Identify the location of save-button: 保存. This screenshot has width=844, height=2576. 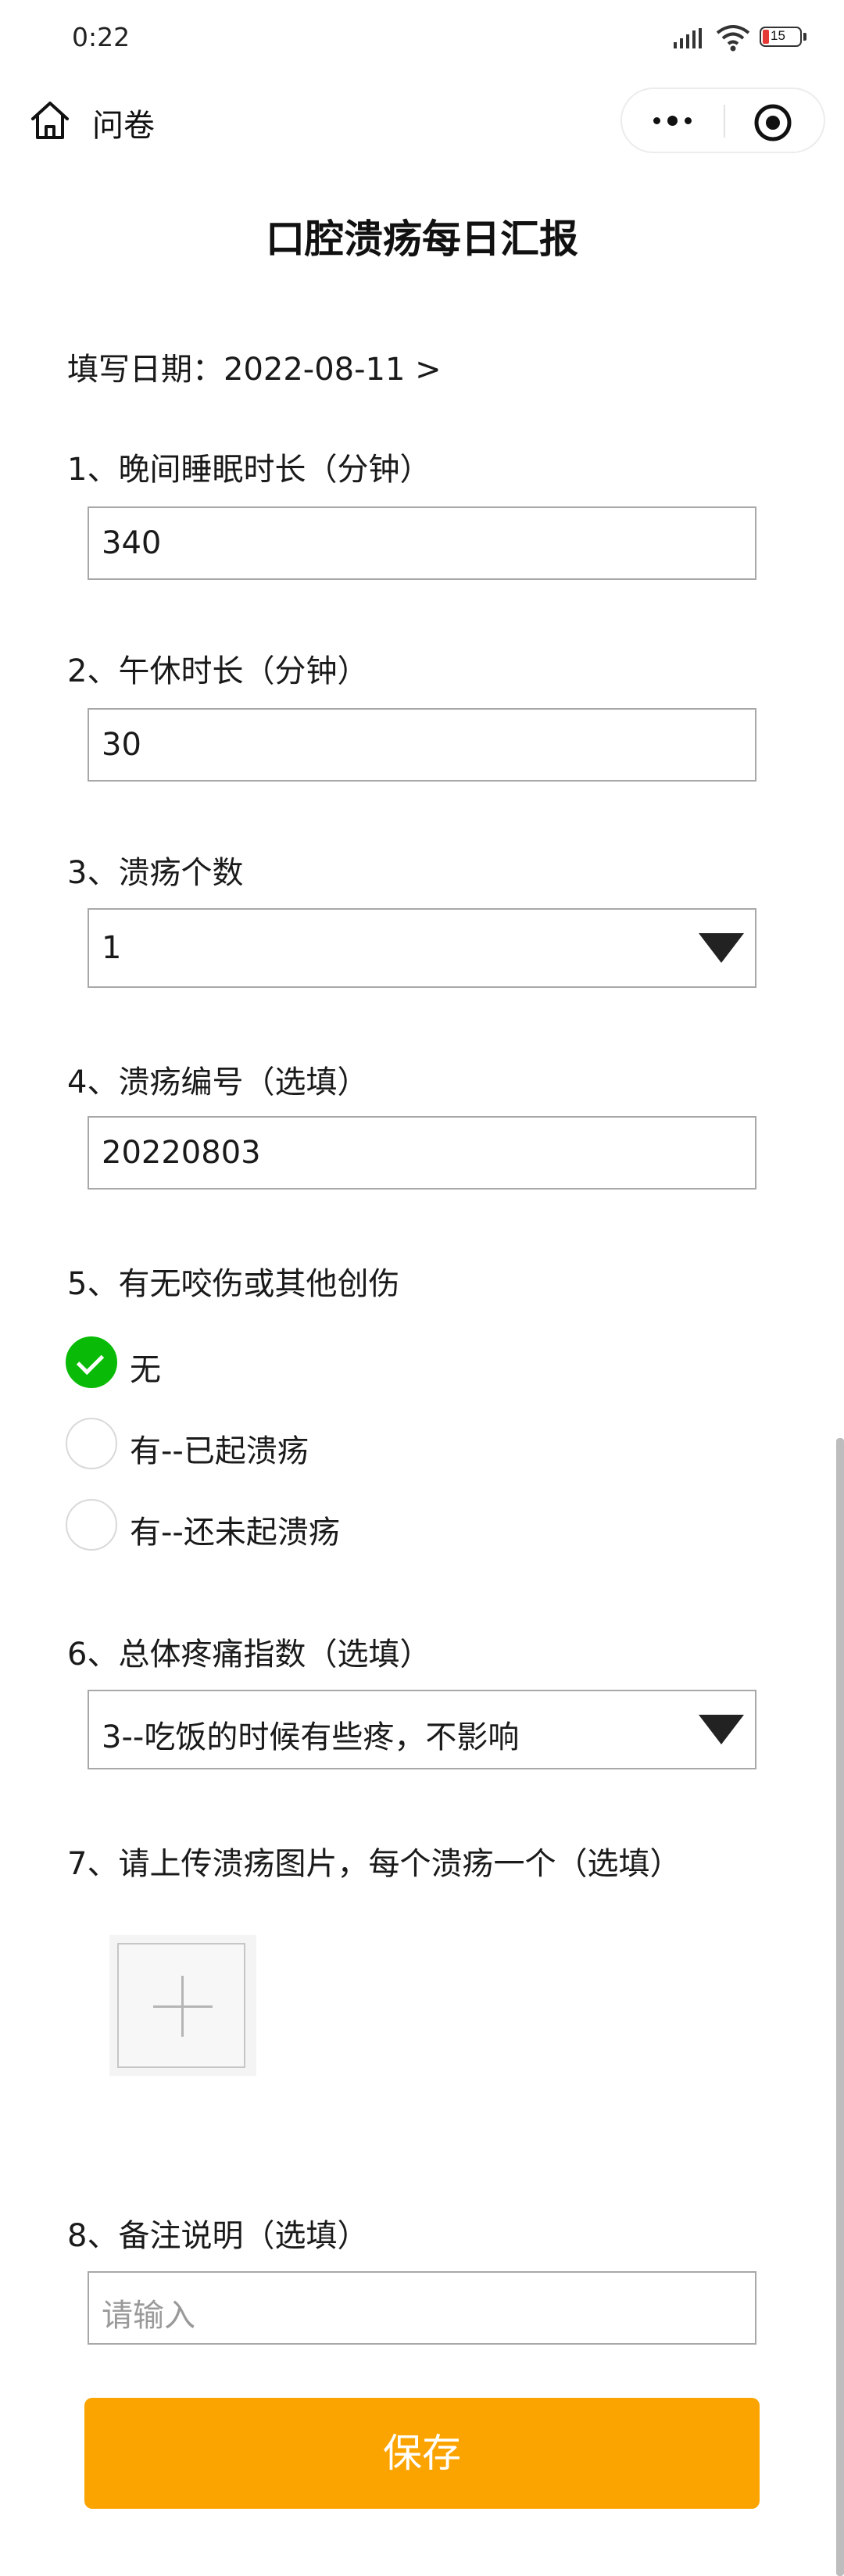
(422, 2453).